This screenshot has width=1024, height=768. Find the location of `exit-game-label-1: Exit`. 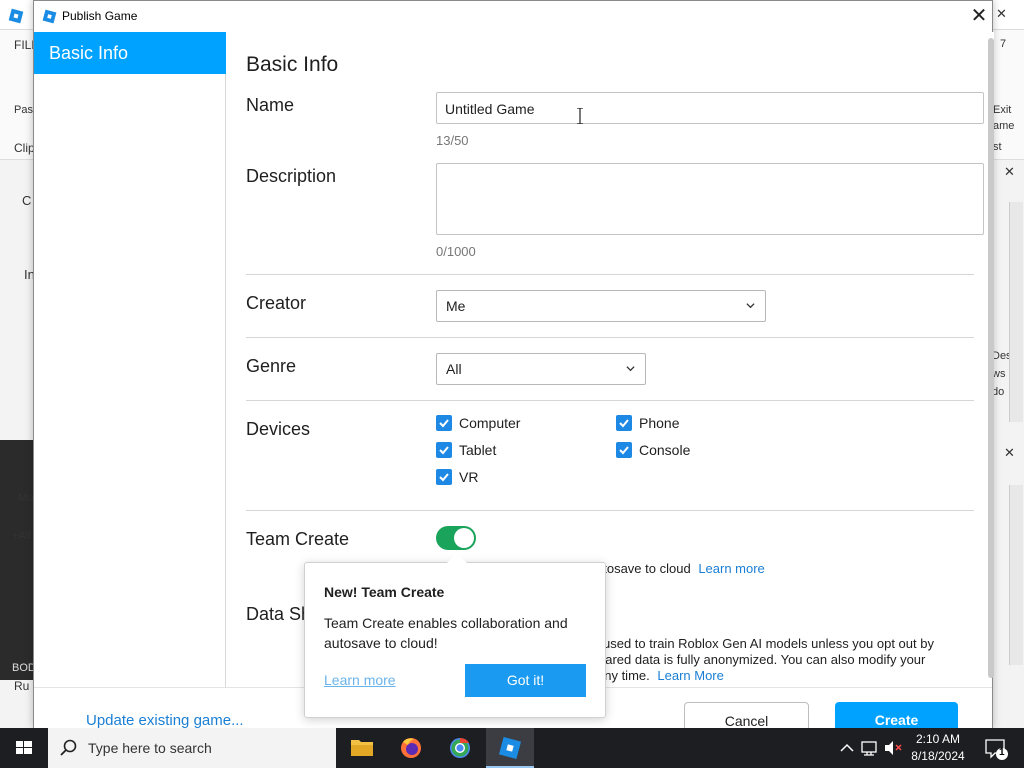

exit-game-label-1: Exit is located at coordinates (1002, 110).